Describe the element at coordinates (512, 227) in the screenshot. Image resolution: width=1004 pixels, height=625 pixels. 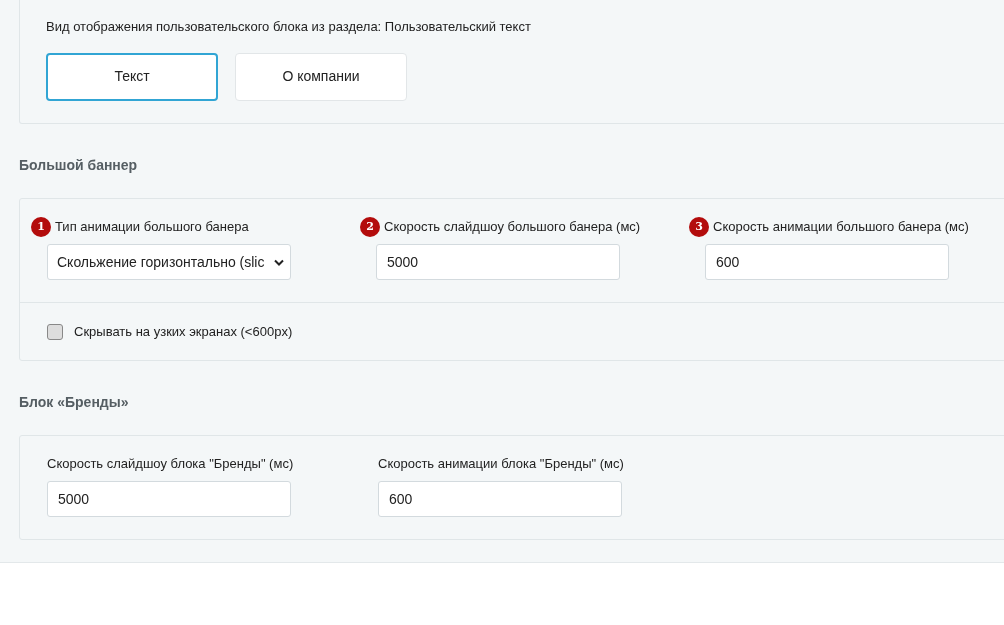
I see `field-label: Скорость слайдшоу большого банера (мс)` at that location.